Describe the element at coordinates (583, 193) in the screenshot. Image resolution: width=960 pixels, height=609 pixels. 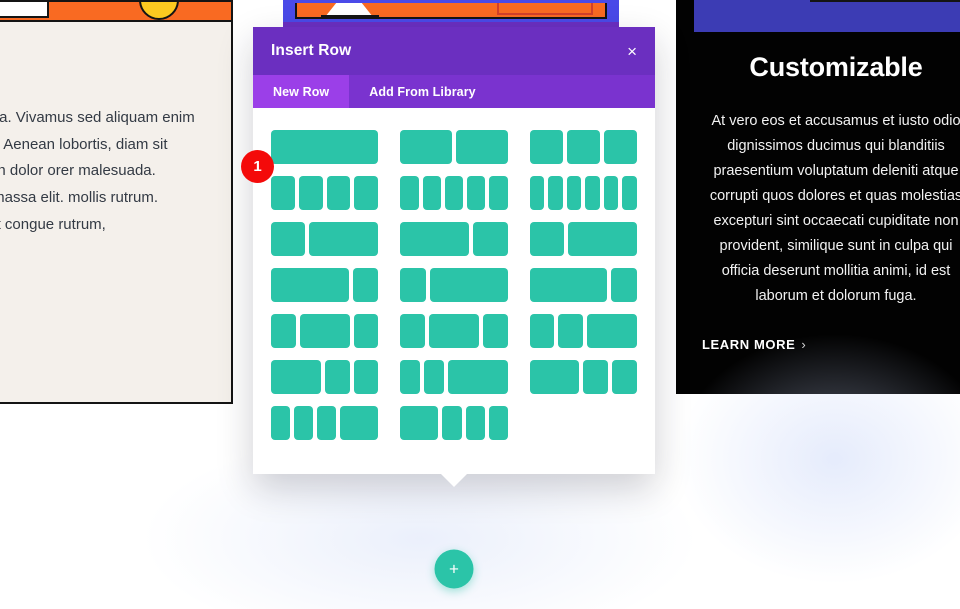
I see `layout-option-one-sixth-x6` at that location.